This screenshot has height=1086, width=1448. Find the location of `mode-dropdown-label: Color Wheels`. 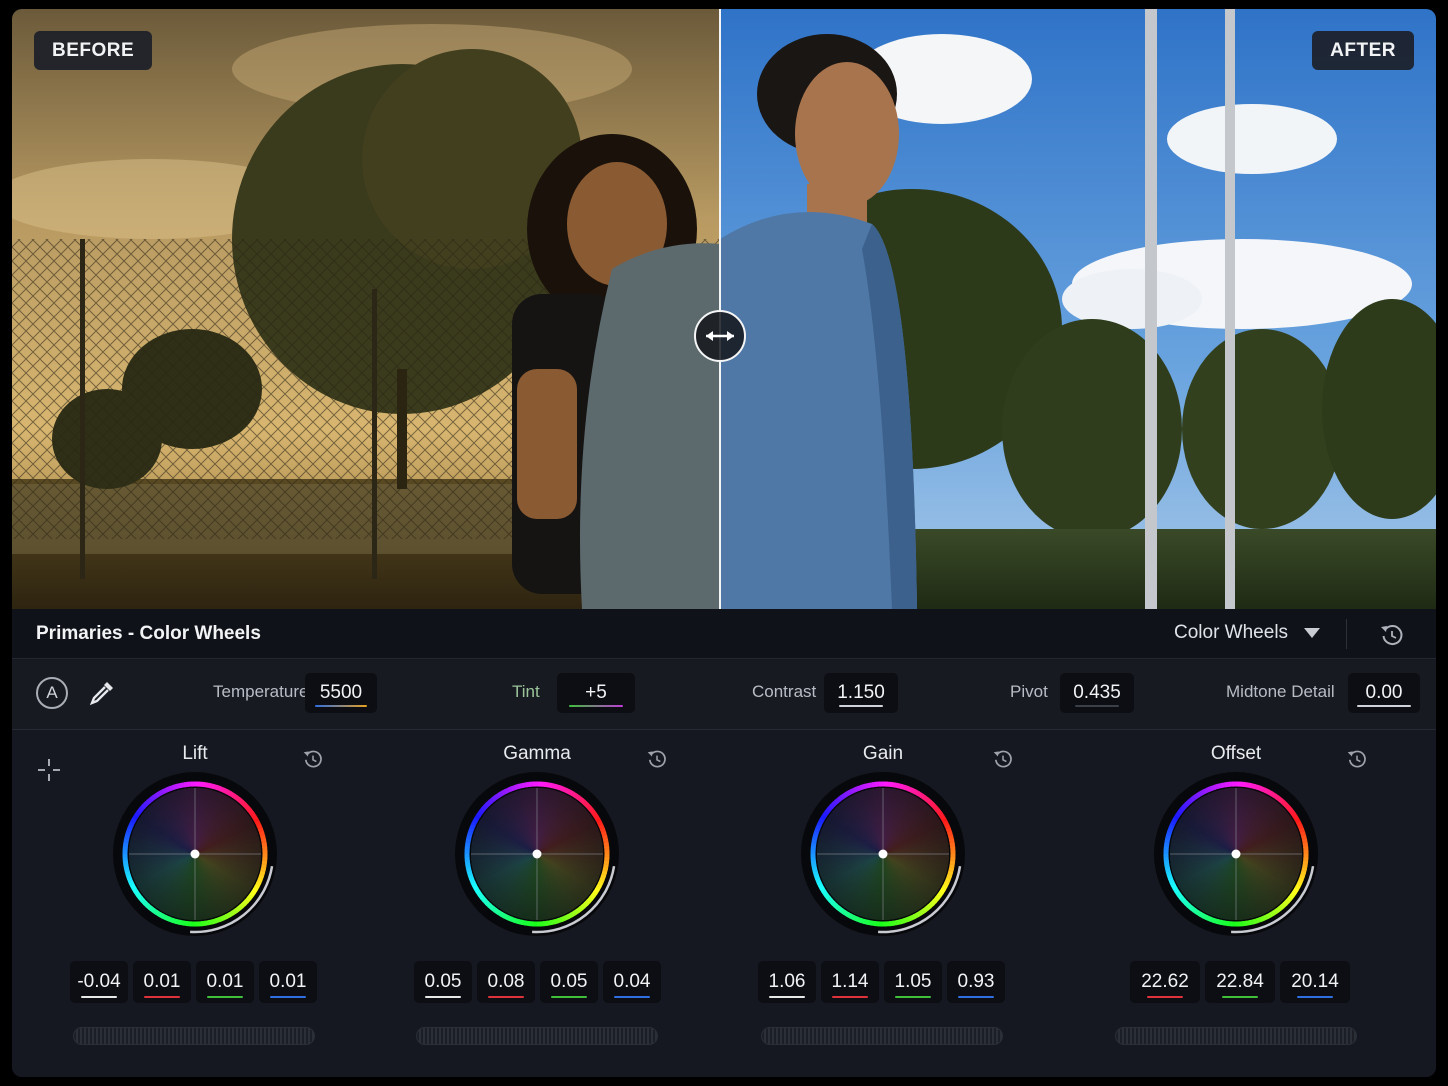

mode-dropdown-label: Color Wheels is located at coordinates (1231, 632).